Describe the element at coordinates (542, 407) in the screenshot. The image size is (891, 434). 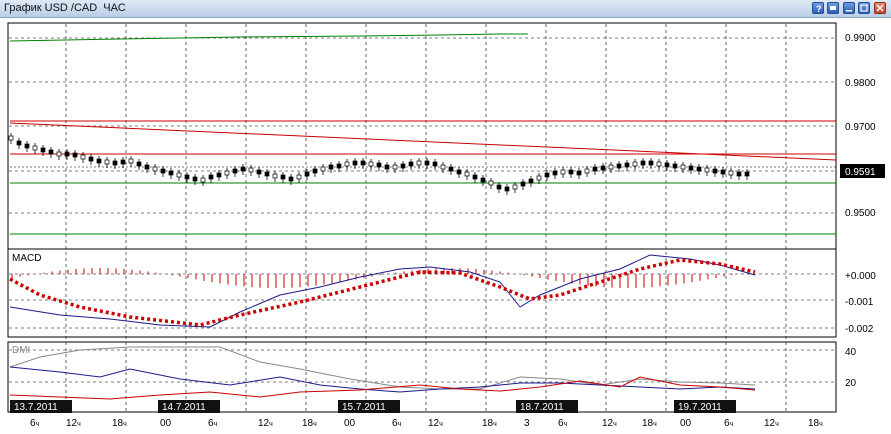
I see `date-label: 18.7.2011` at that location.